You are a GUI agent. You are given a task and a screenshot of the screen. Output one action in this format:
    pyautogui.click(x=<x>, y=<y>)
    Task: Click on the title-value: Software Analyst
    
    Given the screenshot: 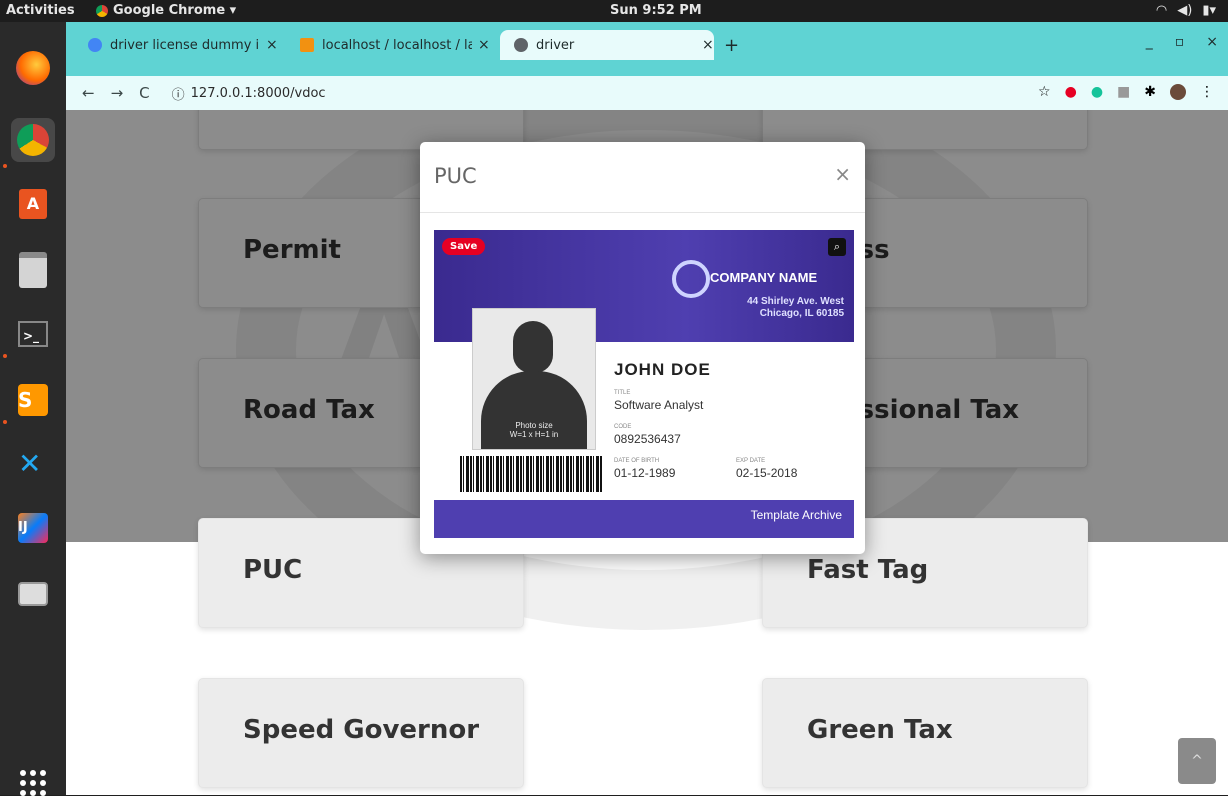 What is the action you would take?
    pyautogui.click(x=659, y=405)
    